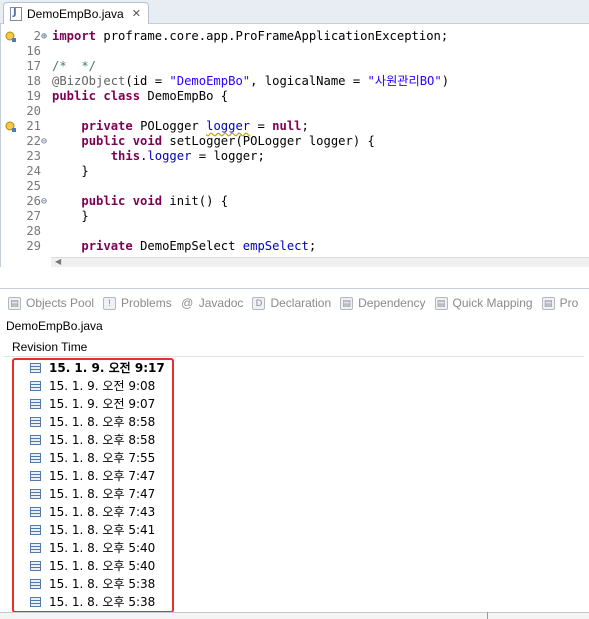  I want to click on bottom-scrollbar, so click(294, 615).